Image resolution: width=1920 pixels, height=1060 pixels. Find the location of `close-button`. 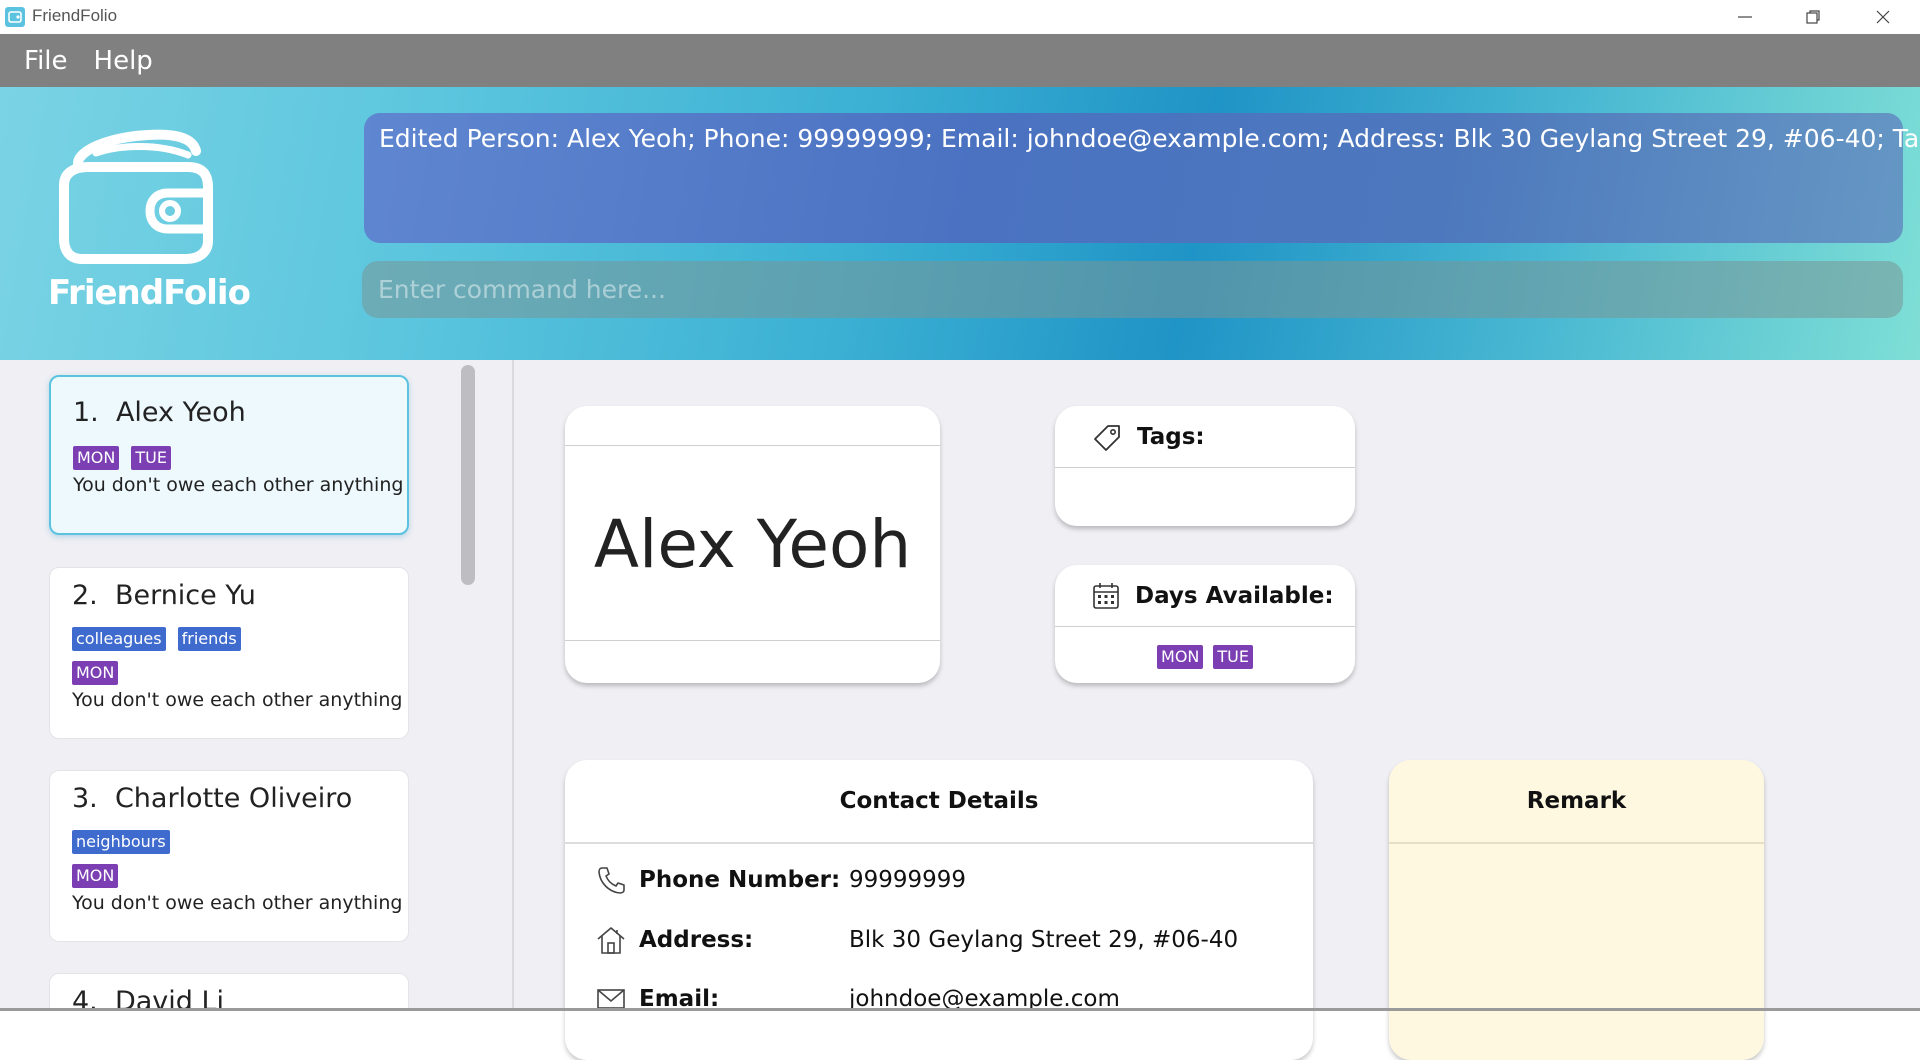

close-button is located at coordinates (1883, 17).